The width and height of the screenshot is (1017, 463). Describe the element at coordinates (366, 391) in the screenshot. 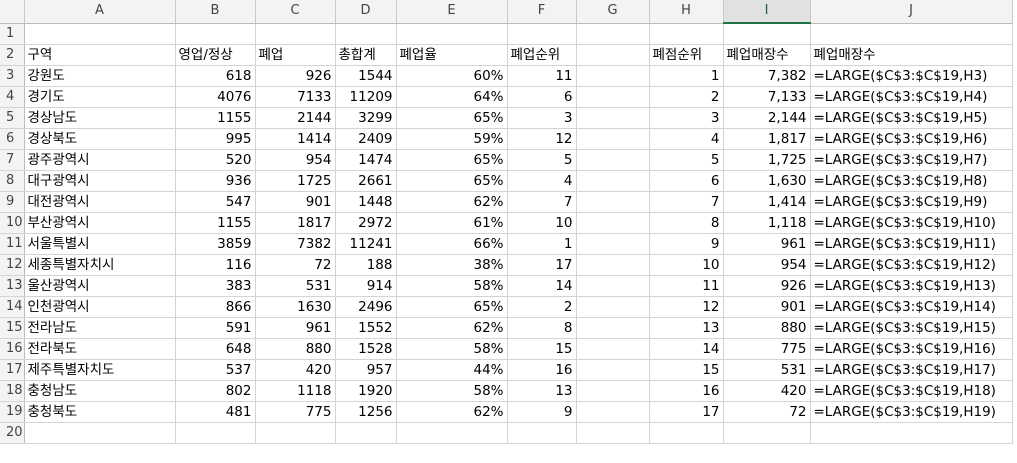

I see `cell-d18: 1920` at that location.